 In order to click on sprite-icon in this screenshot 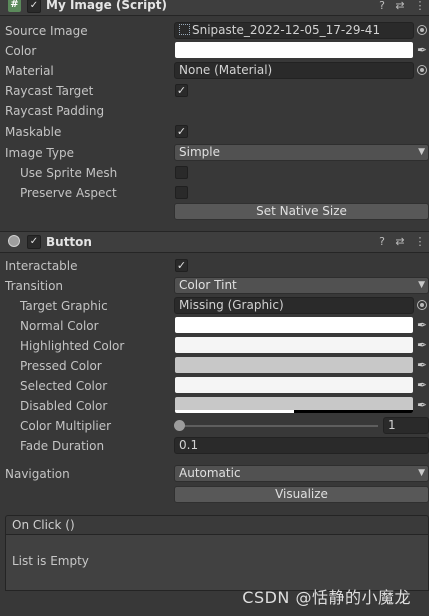, I will do `click(184, 29)`.